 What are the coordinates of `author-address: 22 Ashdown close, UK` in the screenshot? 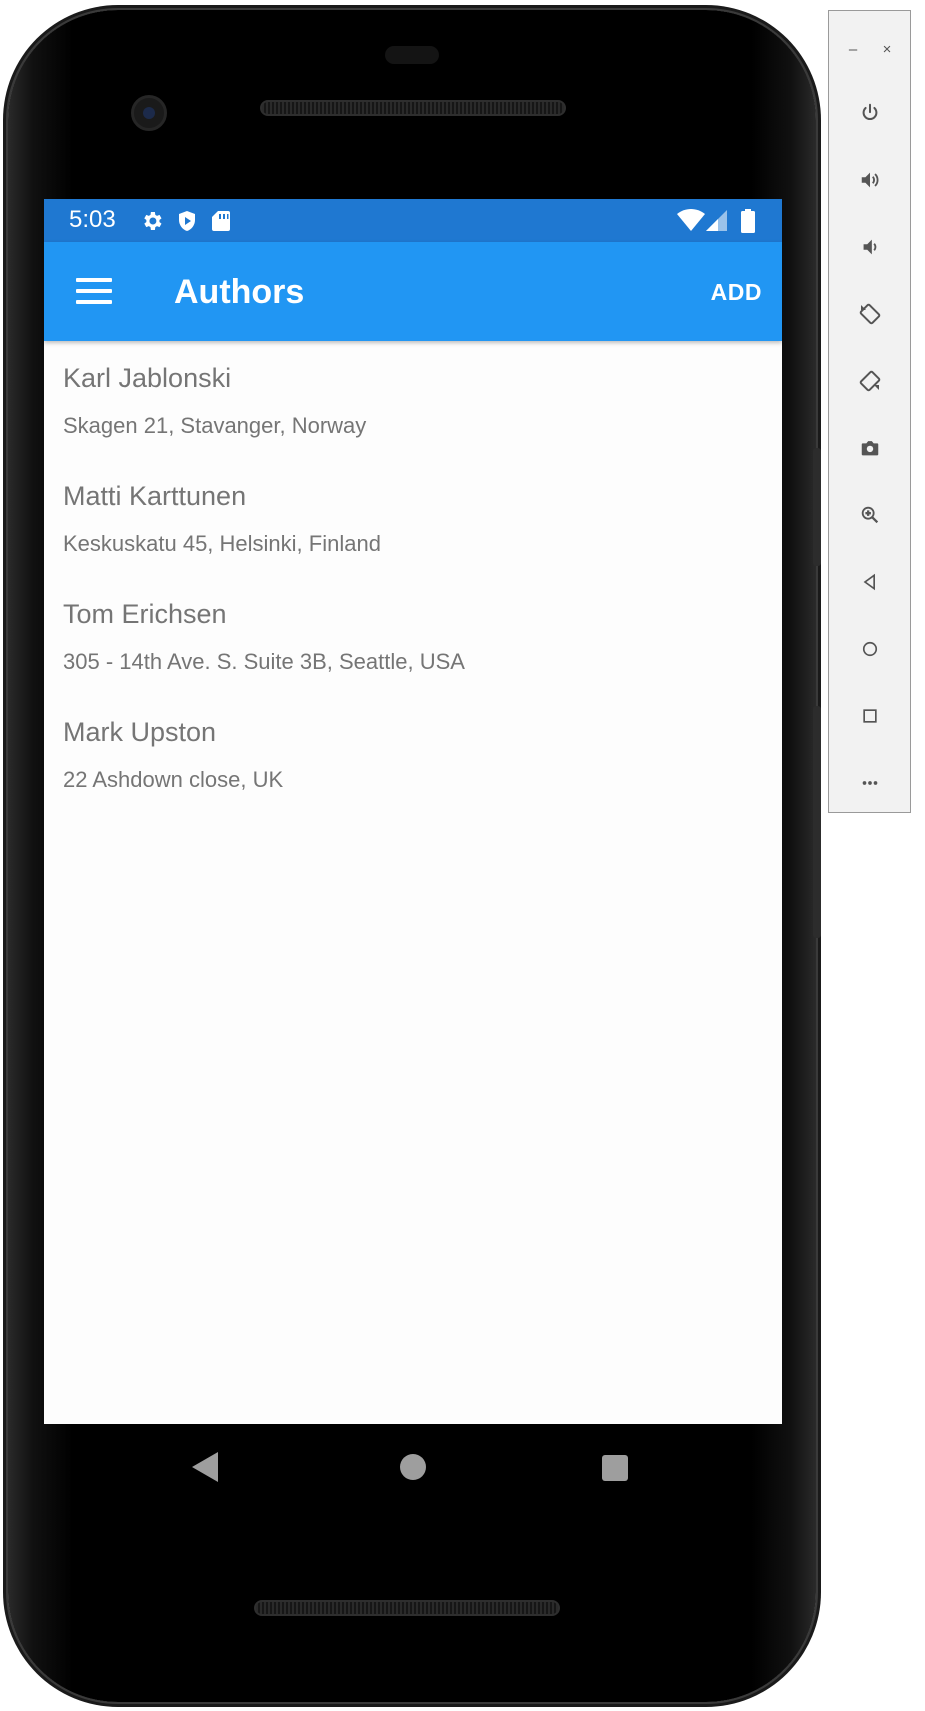 It's located at (173, 779).